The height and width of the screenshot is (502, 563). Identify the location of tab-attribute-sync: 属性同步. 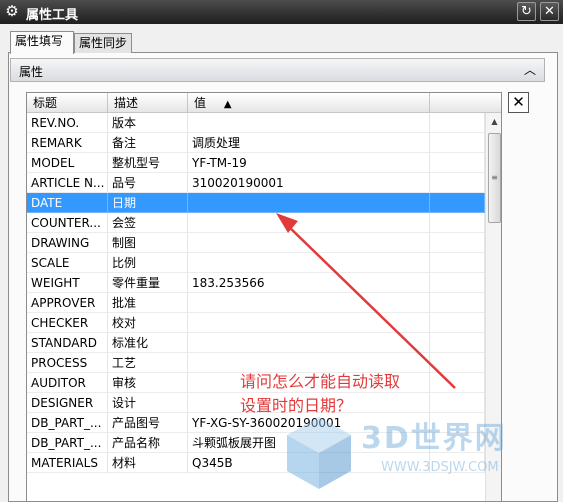
(103, 43).